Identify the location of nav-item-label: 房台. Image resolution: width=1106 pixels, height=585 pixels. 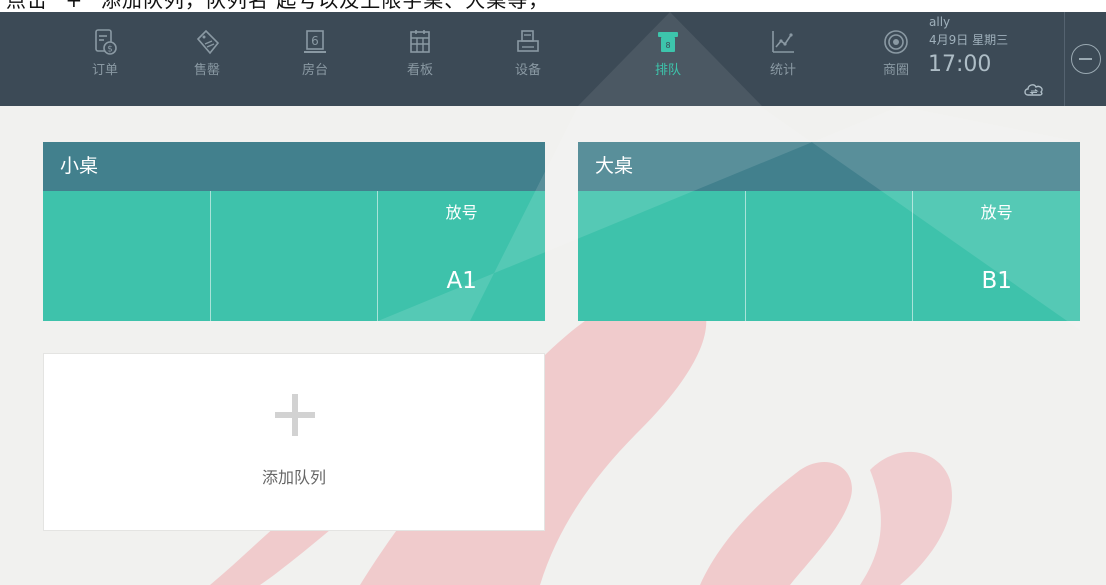
(314, 70).